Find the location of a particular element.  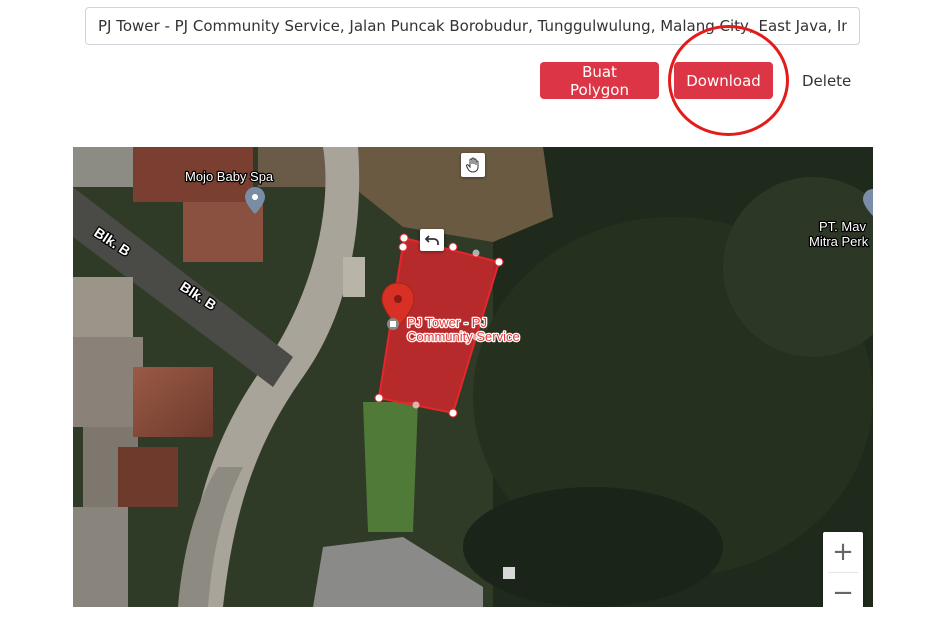

pt-label-line1: PT. Mav is located at coordinates (842, 226).